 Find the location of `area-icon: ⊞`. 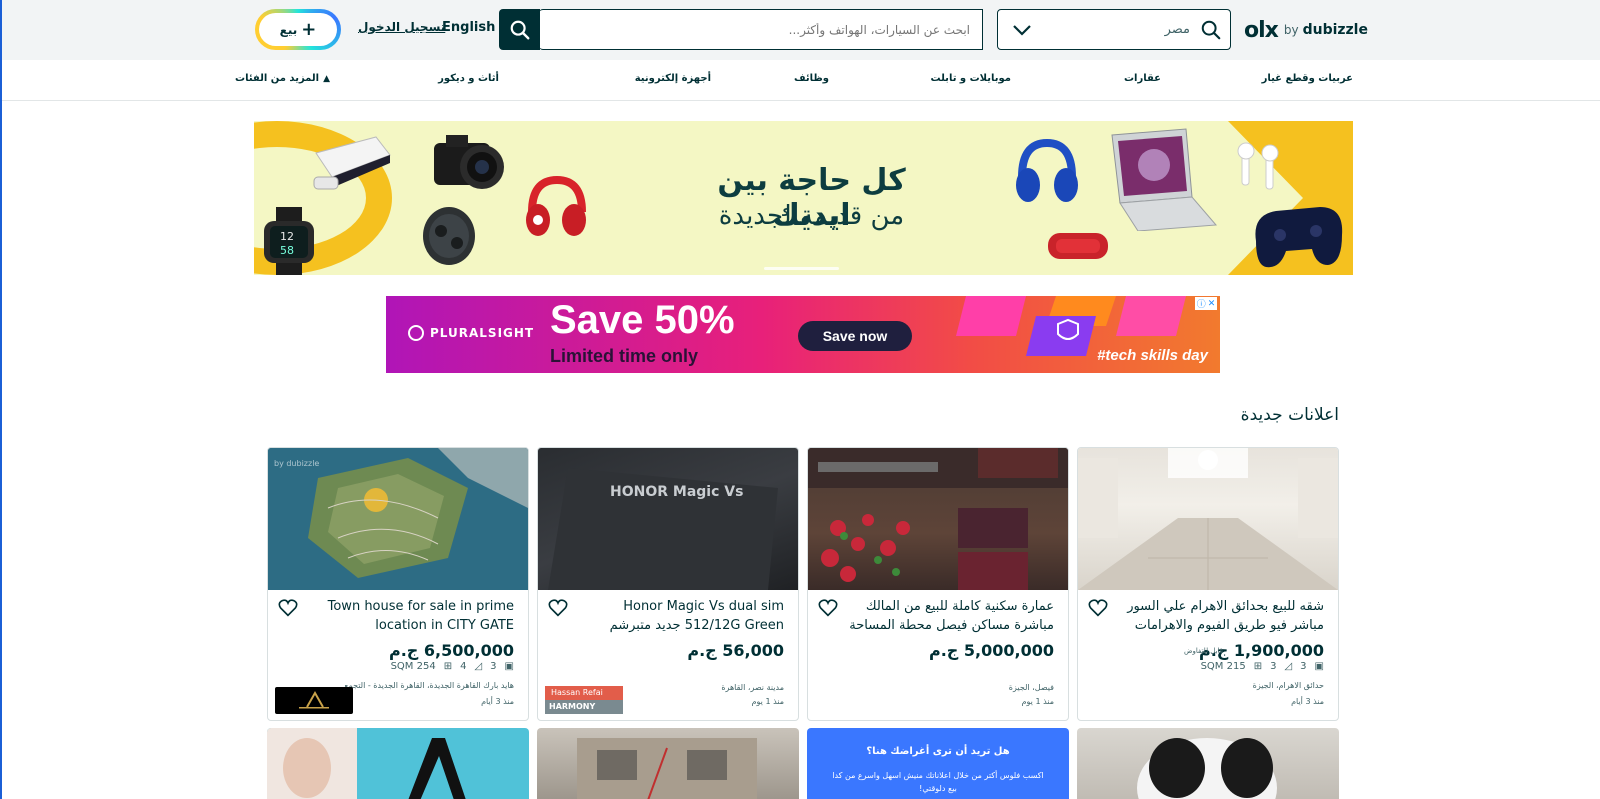

area-icon: ⊞ is located at coordinates (1258, 666).